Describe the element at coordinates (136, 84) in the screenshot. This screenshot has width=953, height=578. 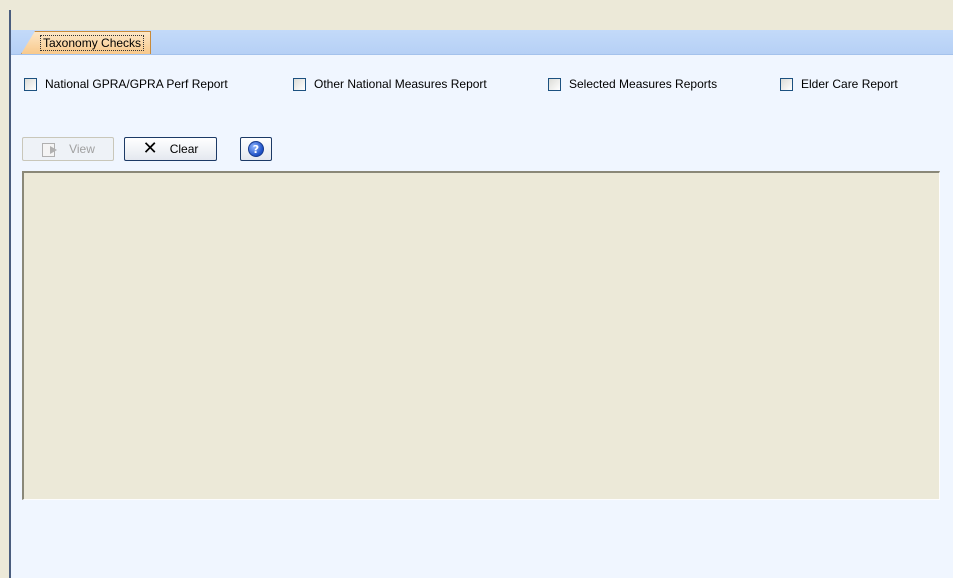
I see `checkbox-label: National GPRA/GPRA Perf Report` at that location.